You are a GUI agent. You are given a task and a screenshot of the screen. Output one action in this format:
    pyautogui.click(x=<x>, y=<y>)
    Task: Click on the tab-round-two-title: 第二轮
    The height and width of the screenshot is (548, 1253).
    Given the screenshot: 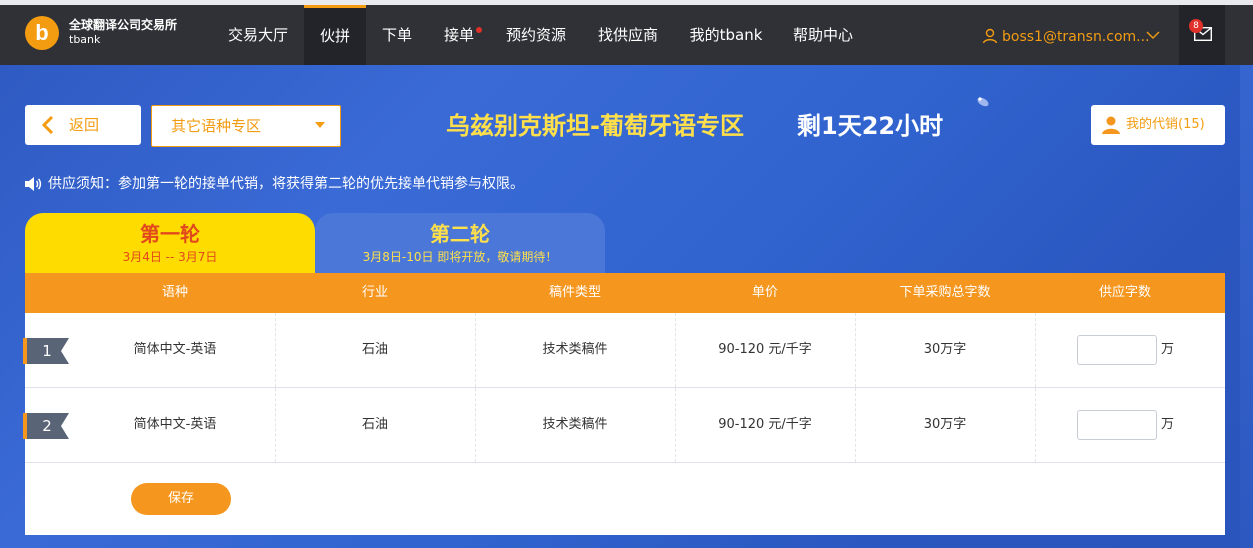 What is the action you would take?
    pyautogui.click(x=460, y=234)
    